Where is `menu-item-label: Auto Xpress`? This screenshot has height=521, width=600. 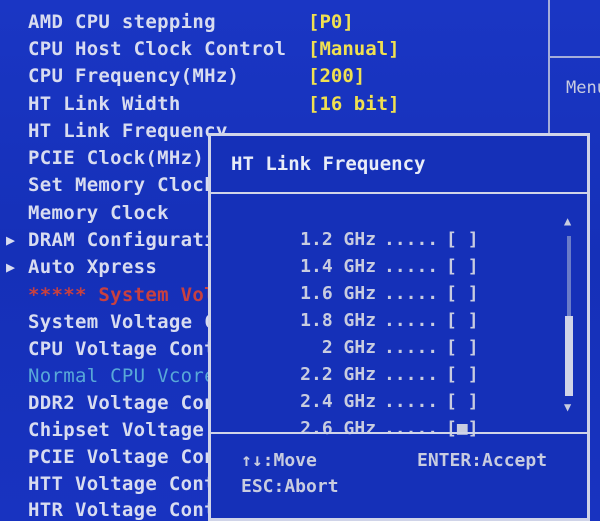 menu-item-label: Auto Xpress is located at coordinates (93, 267).